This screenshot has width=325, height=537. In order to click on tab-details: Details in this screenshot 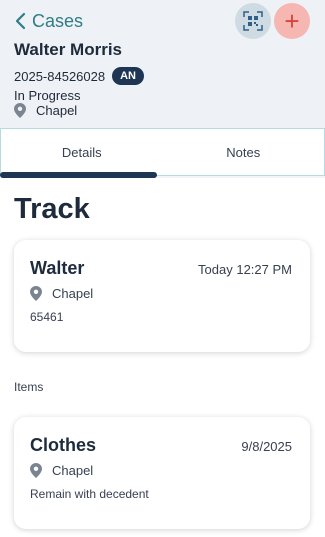, I will do `click(82, 152)`.